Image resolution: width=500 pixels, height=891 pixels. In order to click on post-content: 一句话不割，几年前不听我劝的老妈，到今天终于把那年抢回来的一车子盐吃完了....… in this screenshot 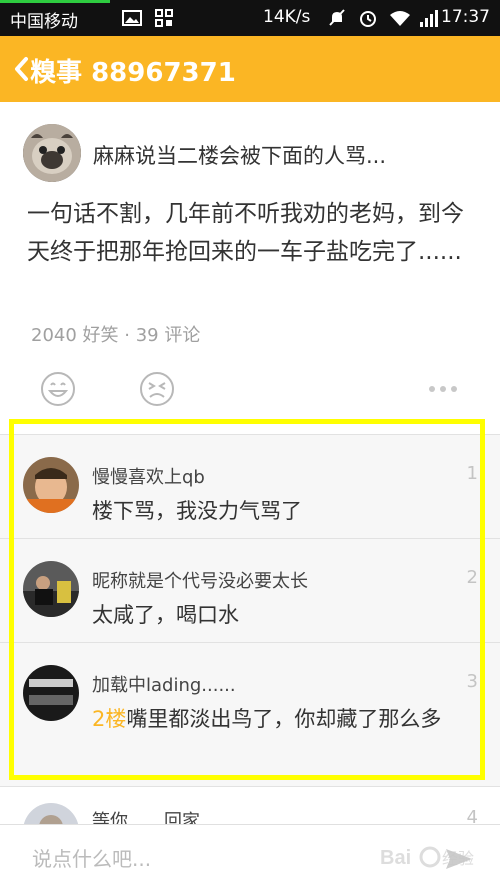, I will do `click(245, 233)`.